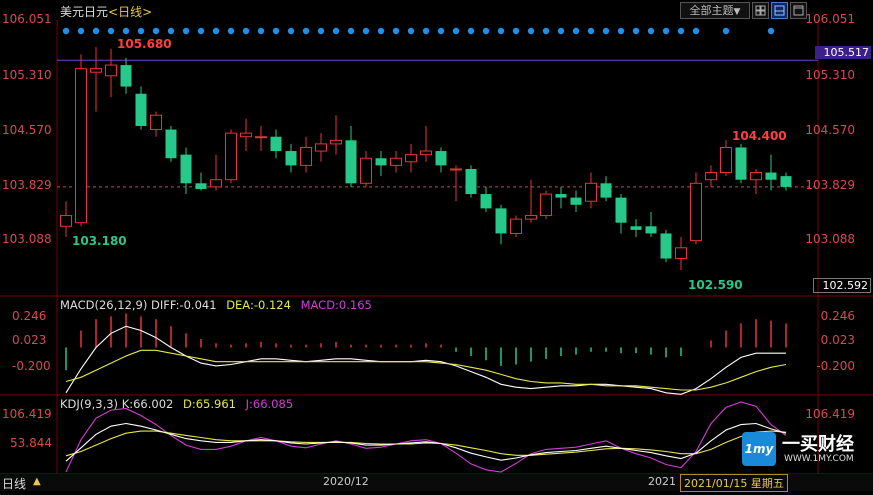  Describe the element at coordinates (346, 481) in the screenshot. I see `x-tick-left: 2020/12` at that location.